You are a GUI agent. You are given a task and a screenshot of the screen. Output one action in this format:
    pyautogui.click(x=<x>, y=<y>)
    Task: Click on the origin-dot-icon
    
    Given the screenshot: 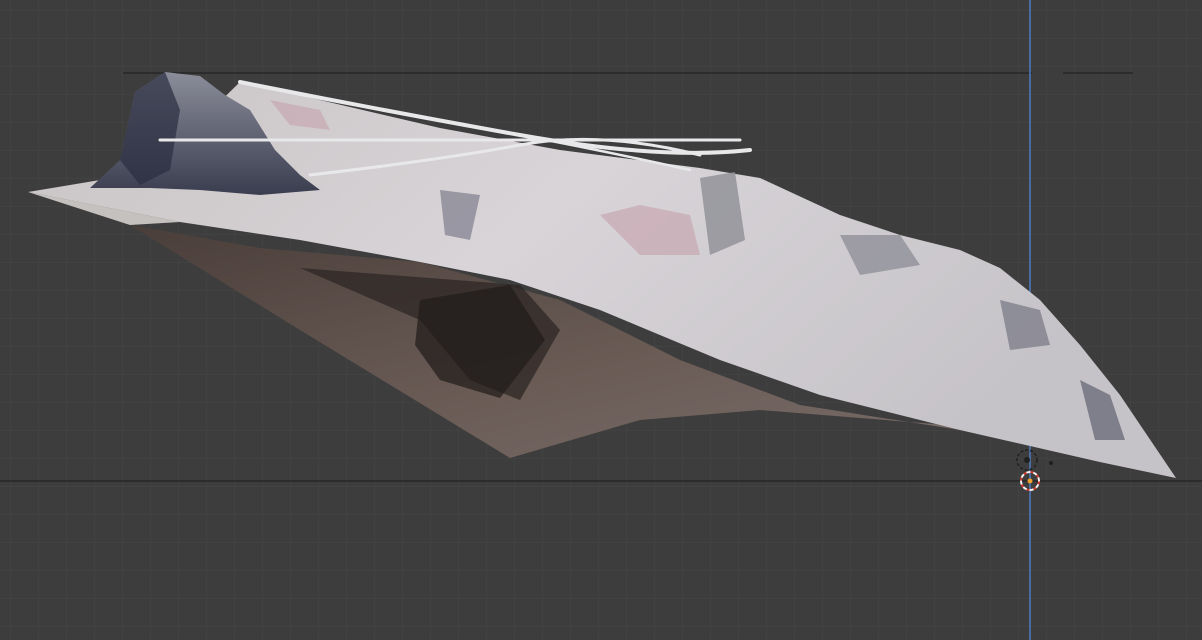 What is the action you would take?
    pyautogui.click(x=1030, y=481)
    